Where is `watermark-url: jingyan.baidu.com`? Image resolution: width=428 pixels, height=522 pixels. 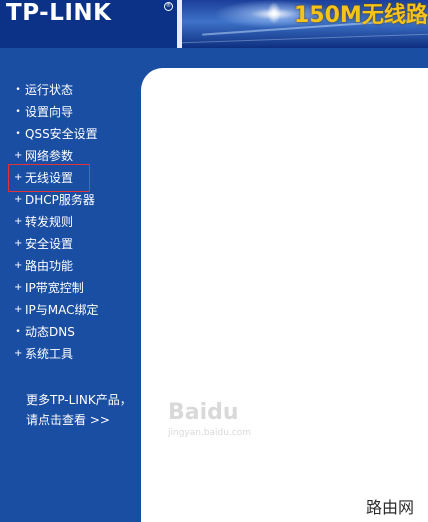
watermark-url: jingyan.baidu.com is located at coordinates (210, 433).